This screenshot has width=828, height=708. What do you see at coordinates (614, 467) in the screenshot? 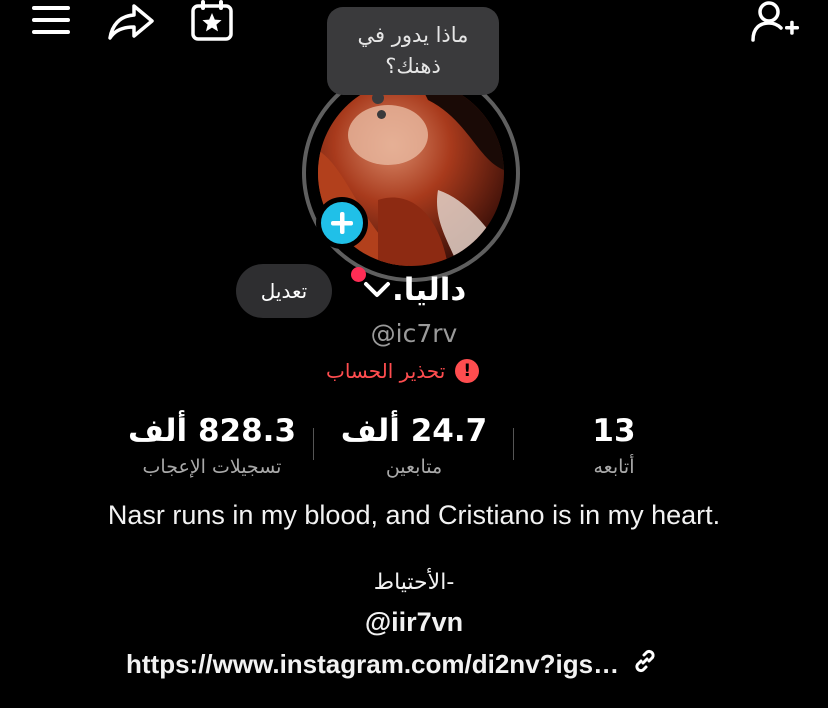
I see `stat-following-label: أتابعه` at bounding box center [614, 467].